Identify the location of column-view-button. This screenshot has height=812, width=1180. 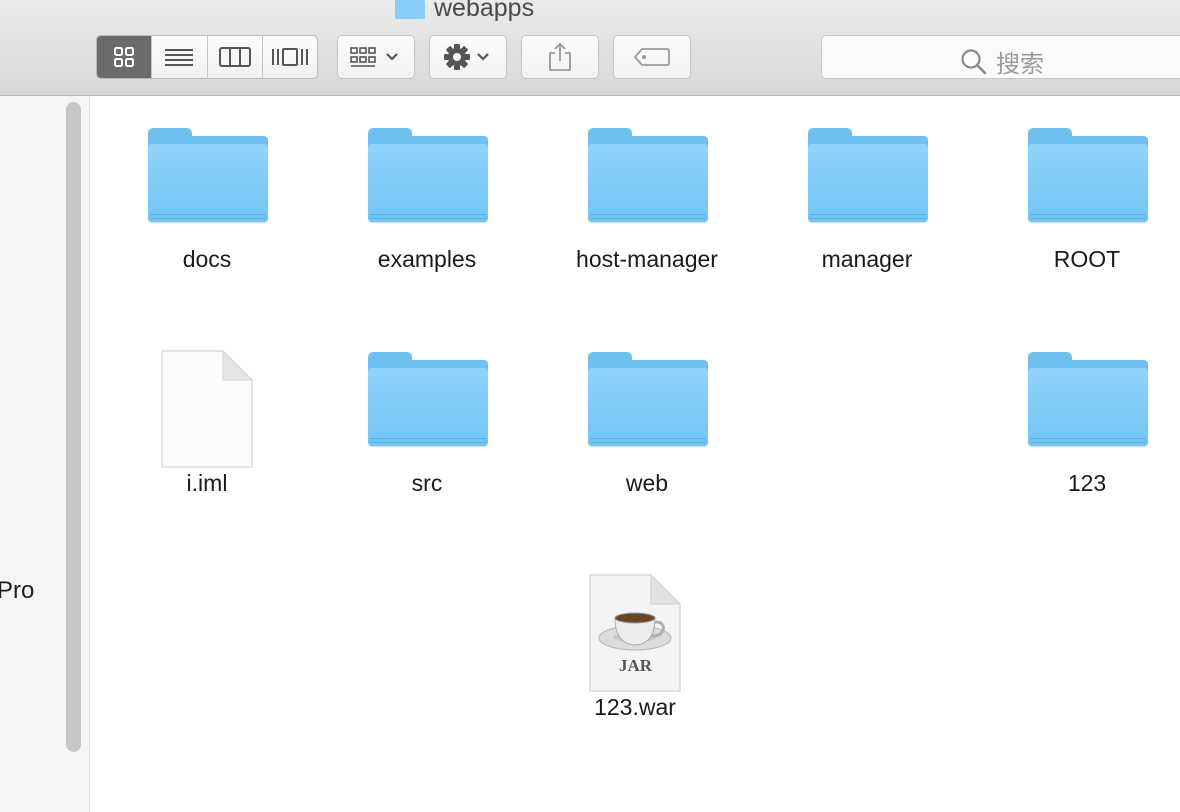
(234, 57).